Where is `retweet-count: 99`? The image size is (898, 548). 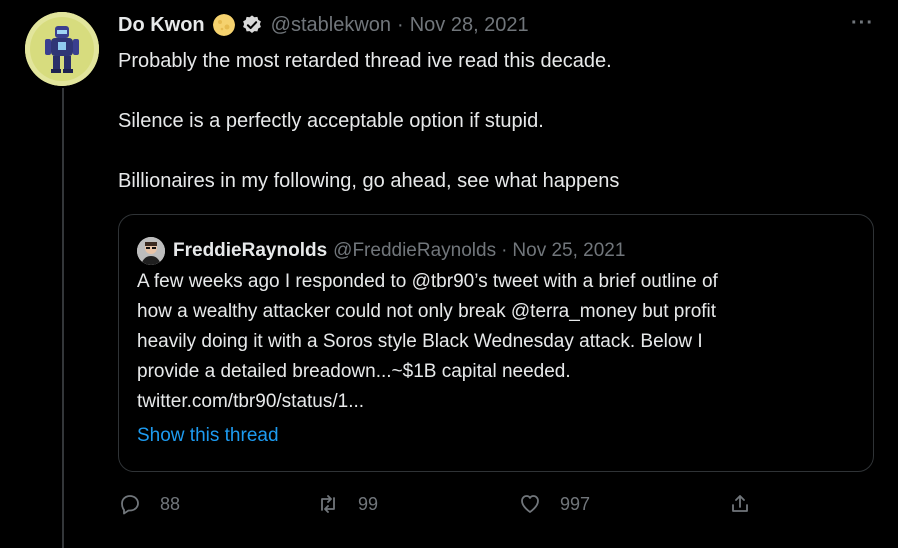
retweet-count: 99 is located at coordinates (368, 503).